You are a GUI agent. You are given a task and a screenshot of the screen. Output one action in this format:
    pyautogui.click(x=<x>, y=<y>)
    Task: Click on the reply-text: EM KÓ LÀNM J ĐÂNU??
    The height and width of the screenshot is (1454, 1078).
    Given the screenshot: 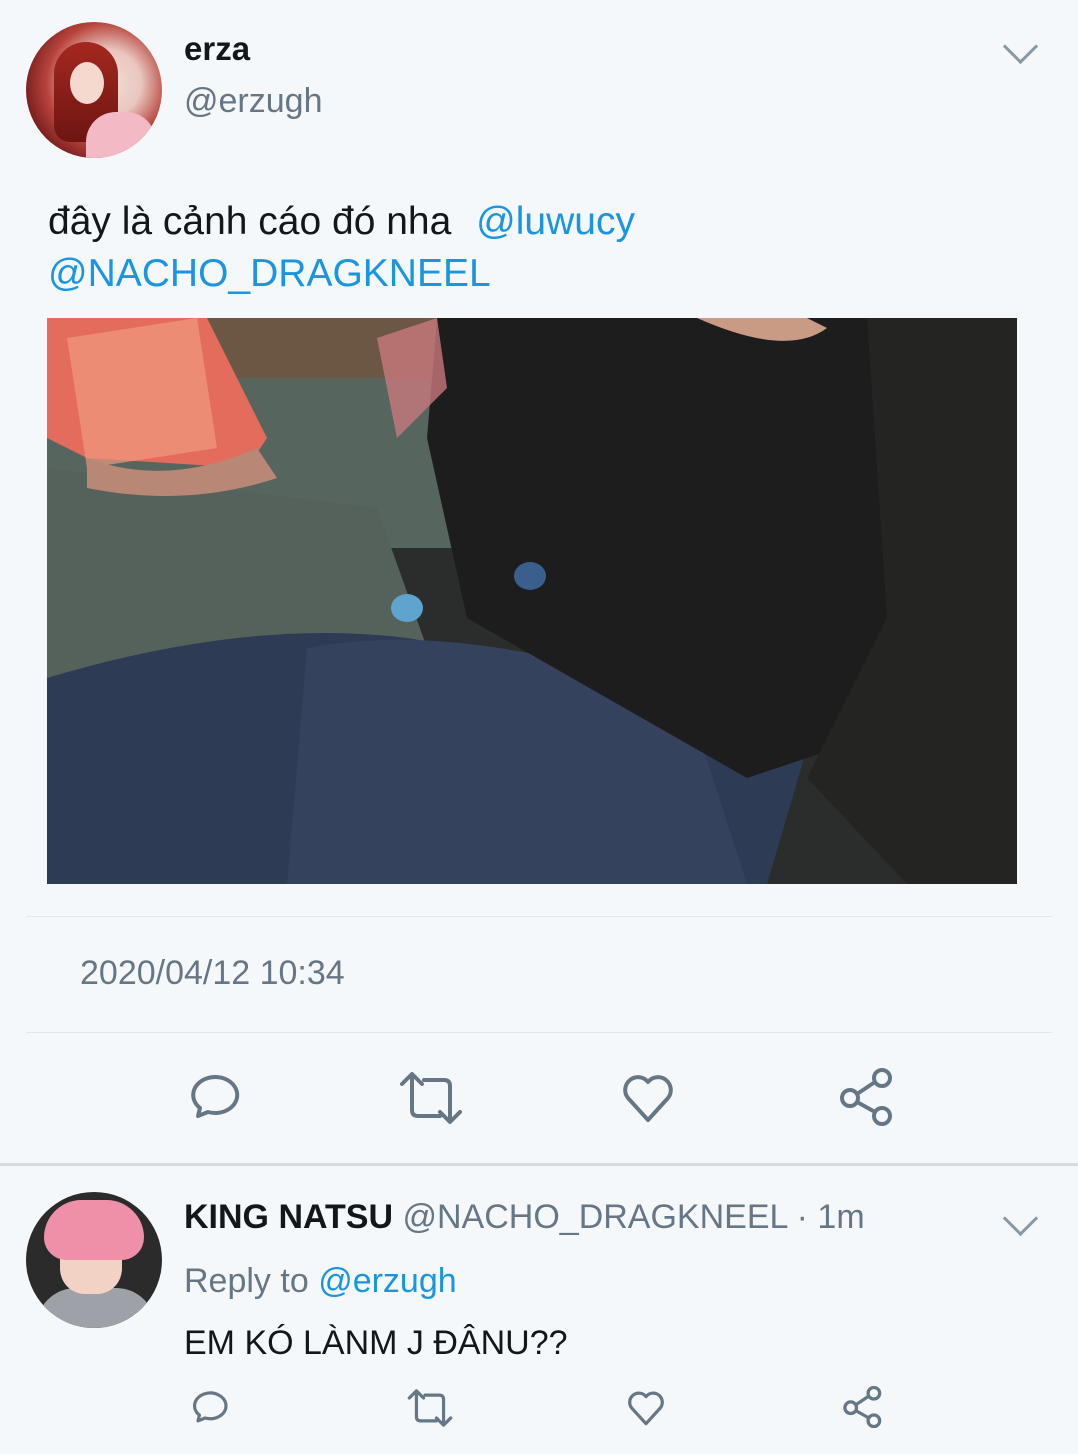 What is the action you would take?
    pyautogui.click(x=376, y=1343)
    